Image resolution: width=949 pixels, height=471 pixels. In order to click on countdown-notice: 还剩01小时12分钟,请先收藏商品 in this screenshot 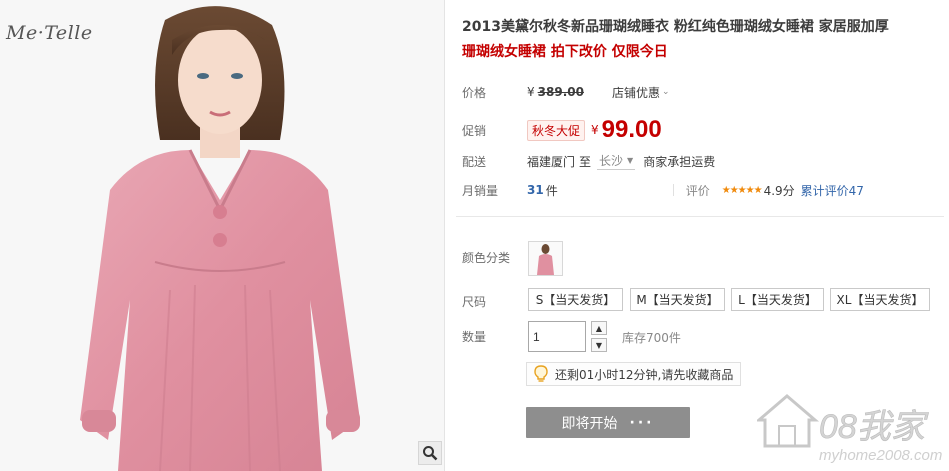, I will do `click(633, 374)`.